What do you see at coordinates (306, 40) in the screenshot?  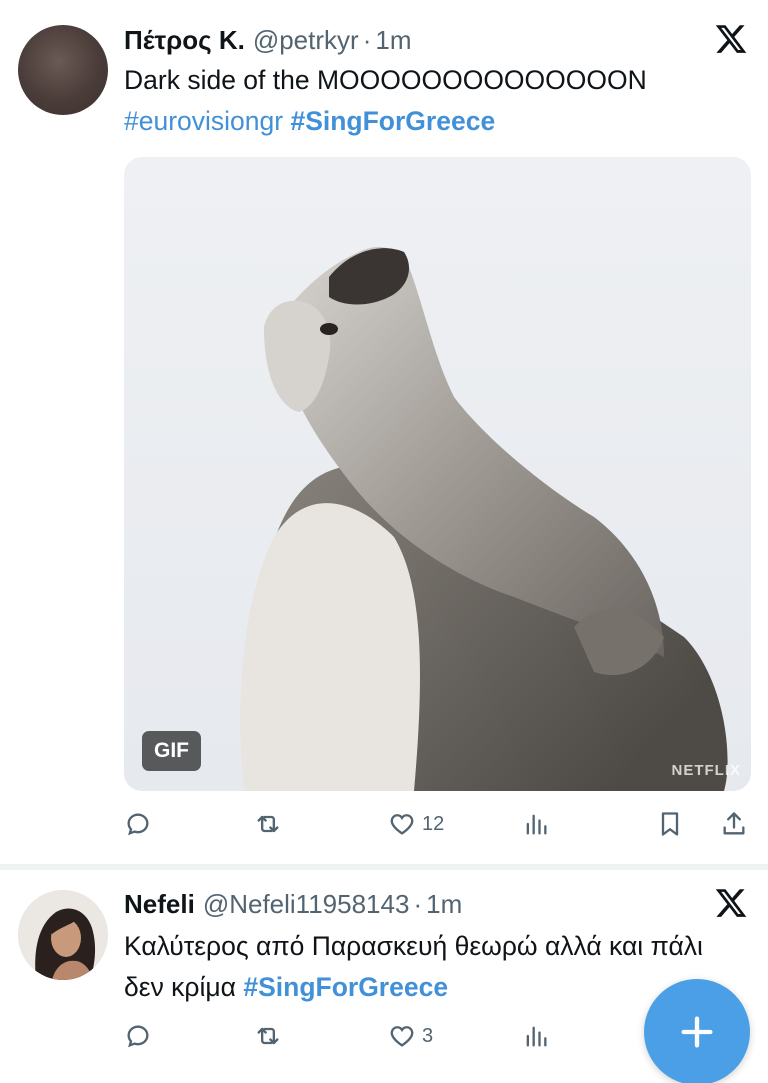 I see `user-handle: @petrkyr` at bounding box center [306, 40].